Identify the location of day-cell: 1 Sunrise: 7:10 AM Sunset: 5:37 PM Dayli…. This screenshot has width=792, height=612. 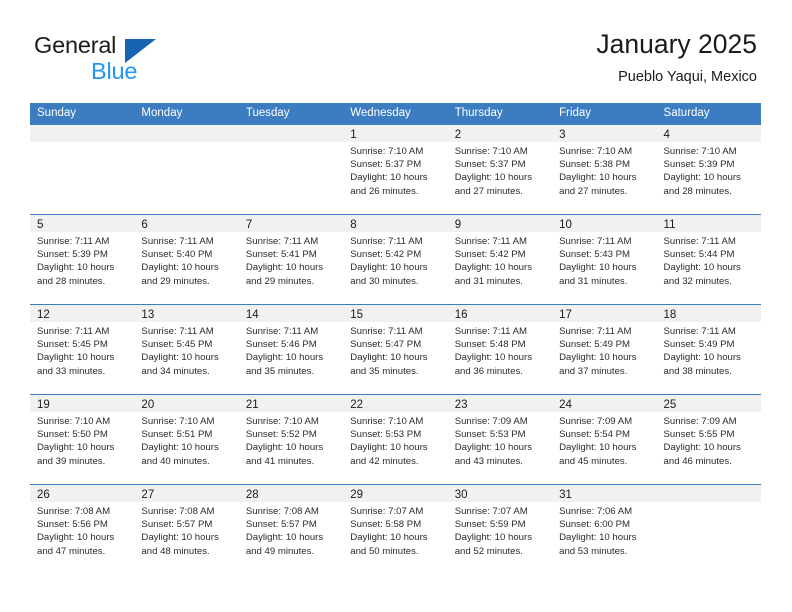
(395, 169).